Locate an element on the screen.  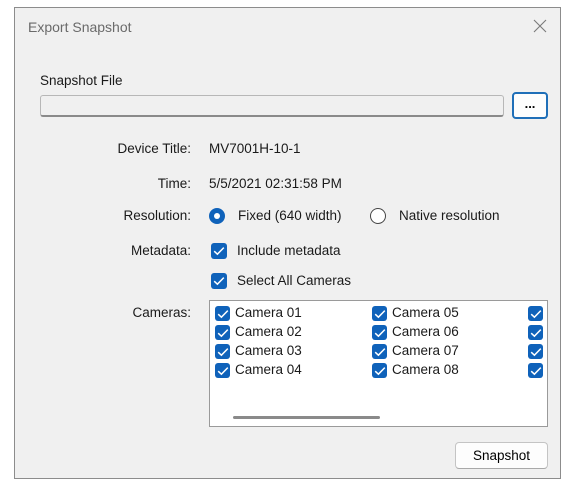
select-all-cameras-label: Select All Cameras is located at coordinates (294, 280).